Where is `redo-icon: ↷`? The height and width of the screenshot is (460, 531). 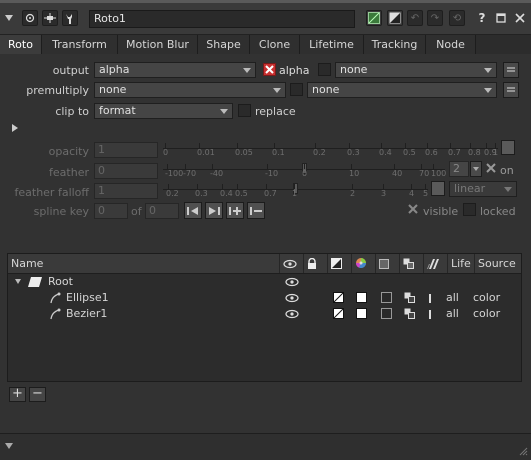
redo-icon: ↷ is located at coordinates (435, 18).